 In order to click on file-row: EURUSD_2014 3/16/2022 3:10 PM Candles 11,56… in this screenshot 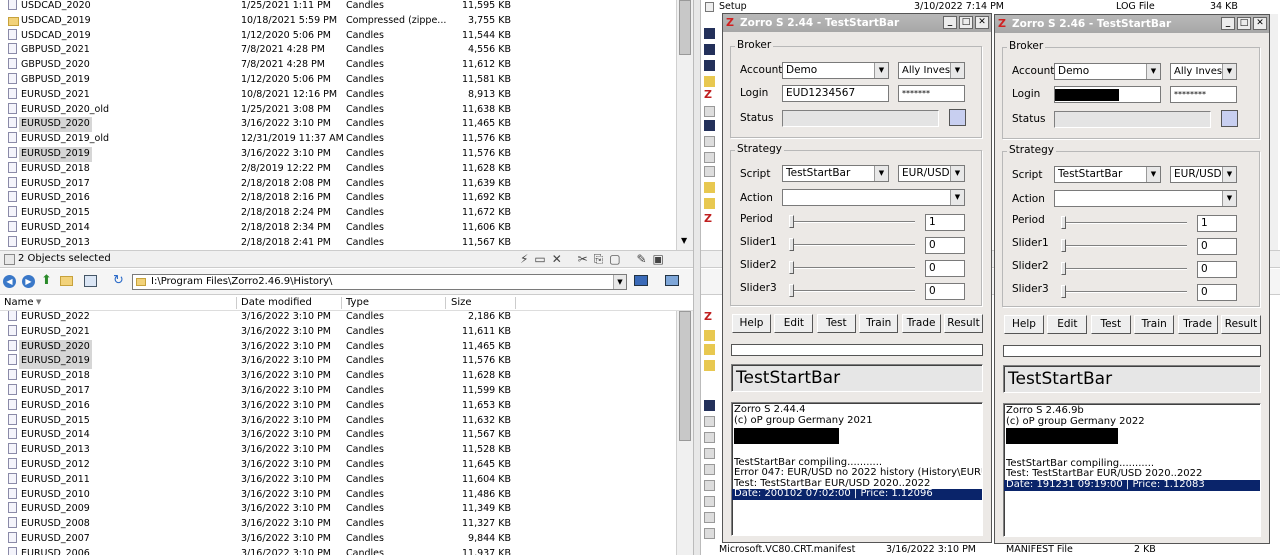, I will do `click(338, 435)`.